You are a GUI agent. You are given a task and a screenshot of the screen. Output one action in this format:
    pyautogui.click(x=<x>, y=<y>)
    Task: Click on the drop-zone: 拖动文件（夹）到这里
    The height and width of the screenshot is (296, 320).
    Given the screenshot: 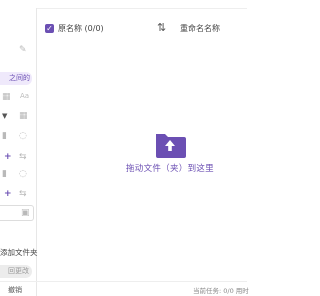 What is the action you would take?
    pyautogui.click(x=170, y=152)
    